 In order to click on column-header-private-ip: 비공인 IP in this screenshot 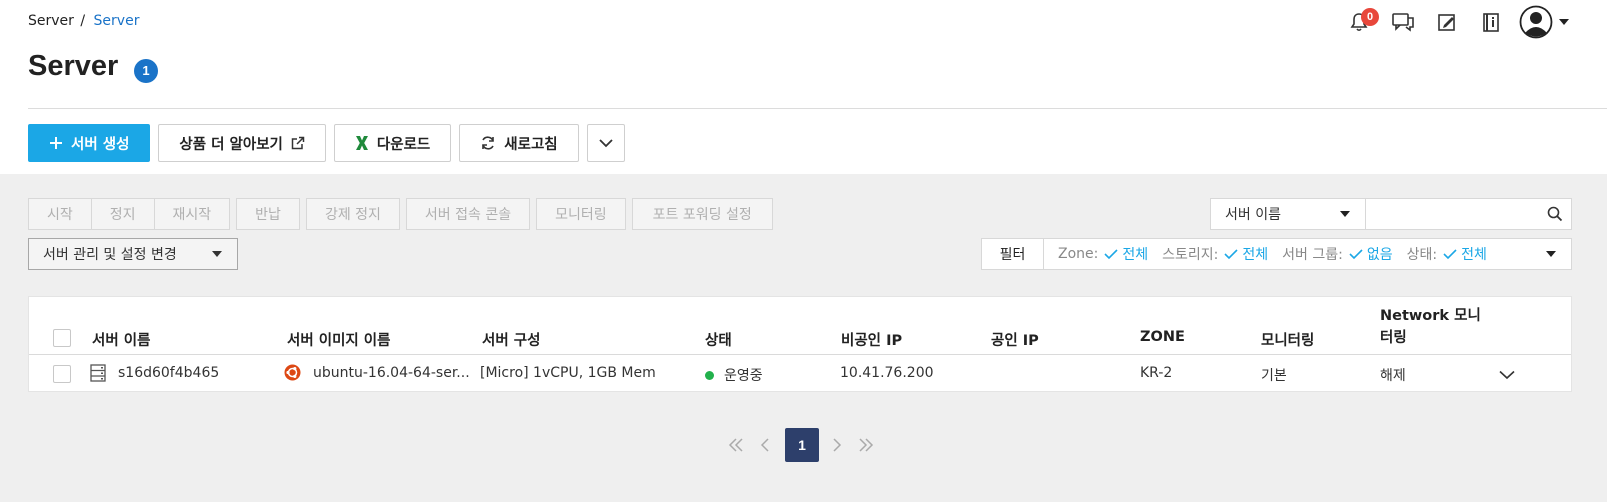, I will do `click(871, 339)`.